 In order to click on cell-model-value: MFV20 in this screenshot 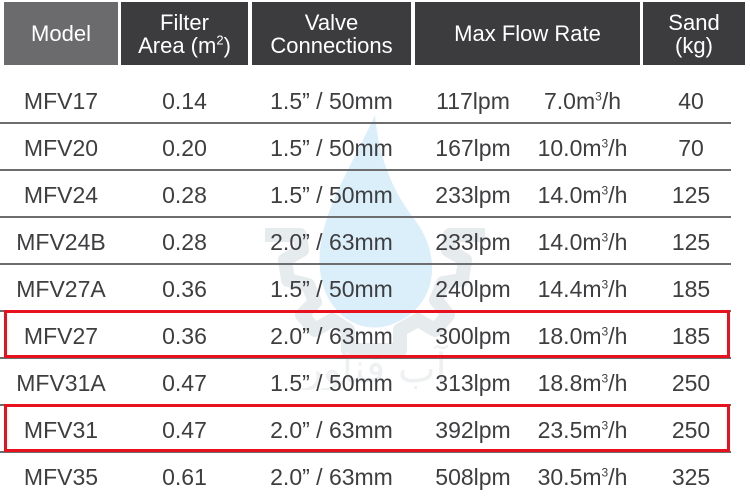, I will do `click(61, 148)`.